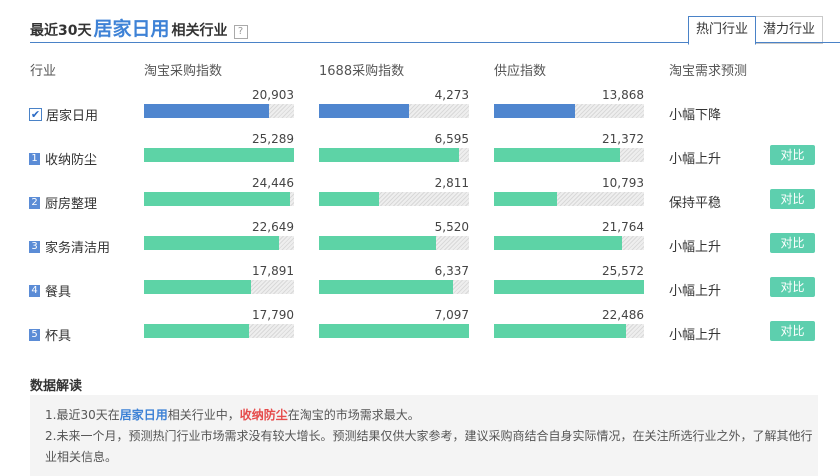 The image size is (840, 476). Describe the element at coordinates (143, 415) in the screenshot. I see `analysis-highlight-category: 居家日用` at that location.